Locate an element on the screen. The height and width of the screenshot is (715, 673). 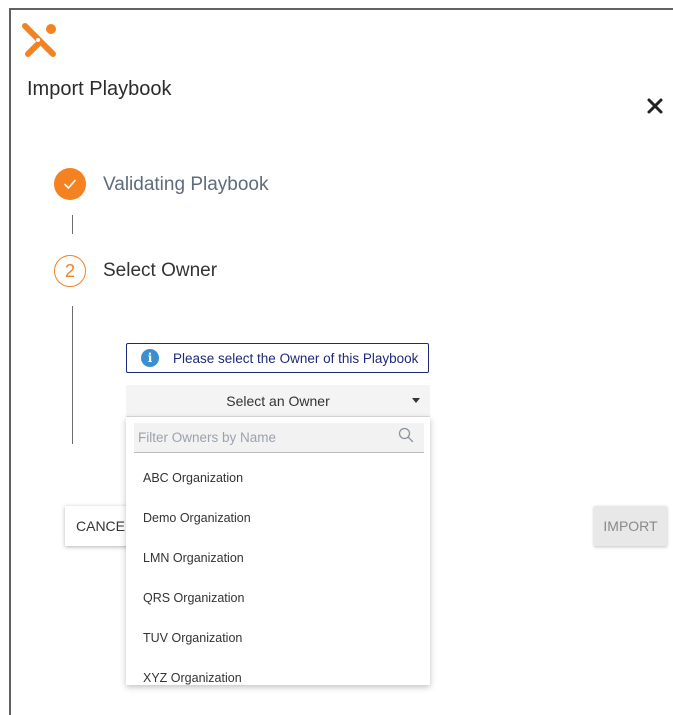
owner-select: Select an Owner is located at coordinates (278, 401).